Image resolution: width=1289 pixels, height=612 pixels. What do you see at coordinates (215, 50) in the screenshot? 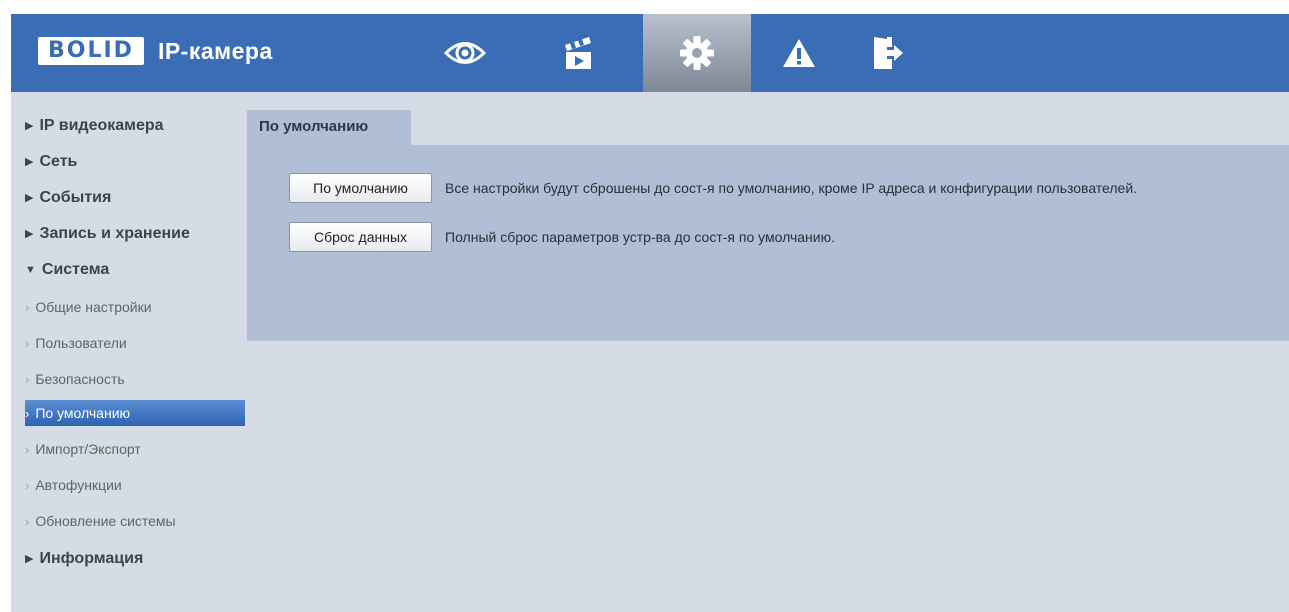
I see `product-title: IP-камера` at bounding box center [215, 50].